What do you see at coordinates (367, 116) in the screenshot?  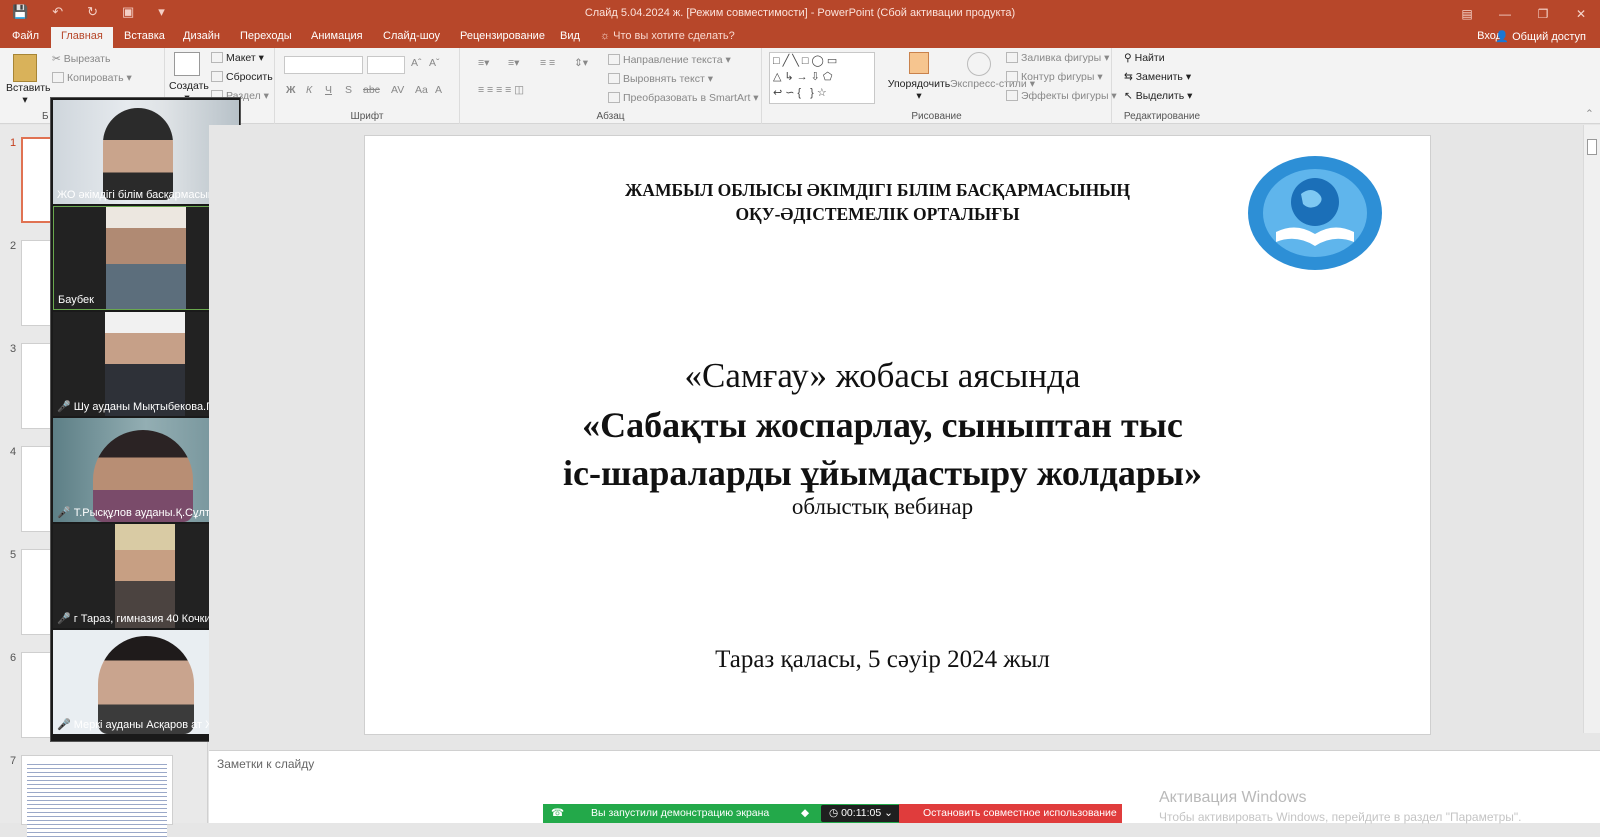 I see `font-group-label: Шрифт` at bounding box center [367, 116].